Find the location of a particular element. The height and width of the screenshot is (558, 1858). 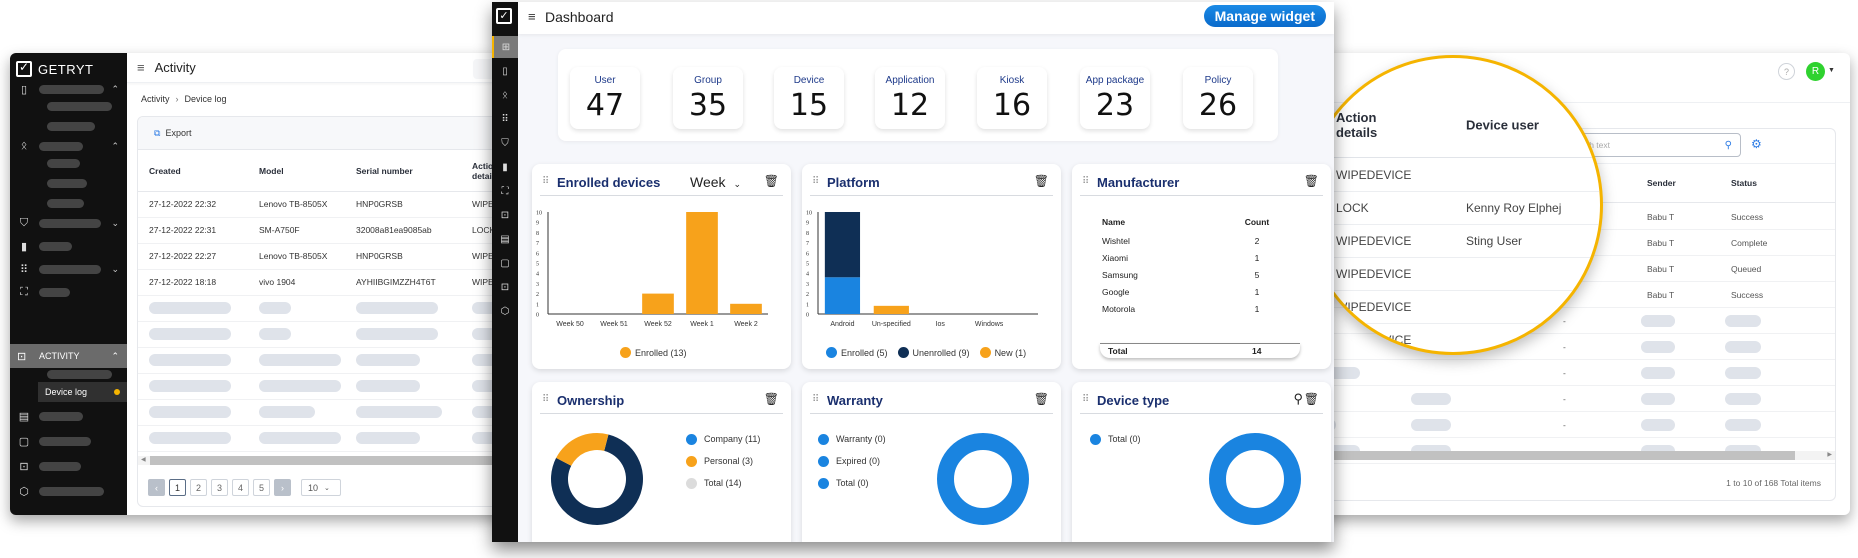

sidebar-item-users: ᛟ ⌃ is located at coordinates (68, 146).